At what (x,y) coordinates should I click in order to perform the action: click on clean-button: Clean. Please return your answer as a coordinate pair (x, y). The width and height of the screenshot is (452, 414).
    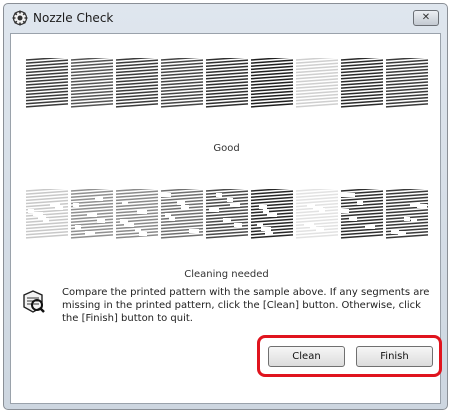
    Looking at the image, I should click on (306, 356).